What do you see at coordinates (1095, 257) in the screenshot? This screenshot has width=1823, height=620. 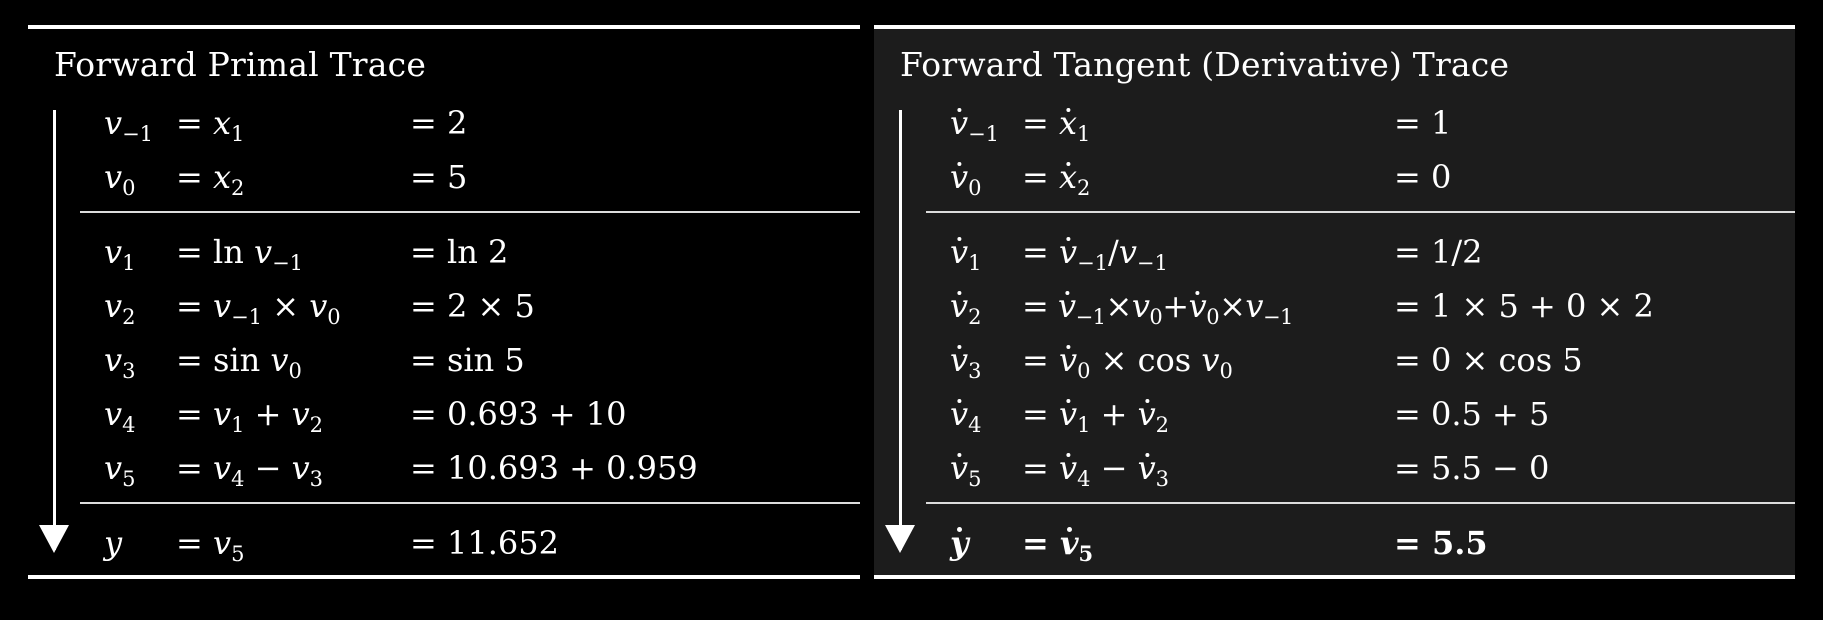 I see `row-expression: = v−1/v−1` at bounding box center [1095, 257].